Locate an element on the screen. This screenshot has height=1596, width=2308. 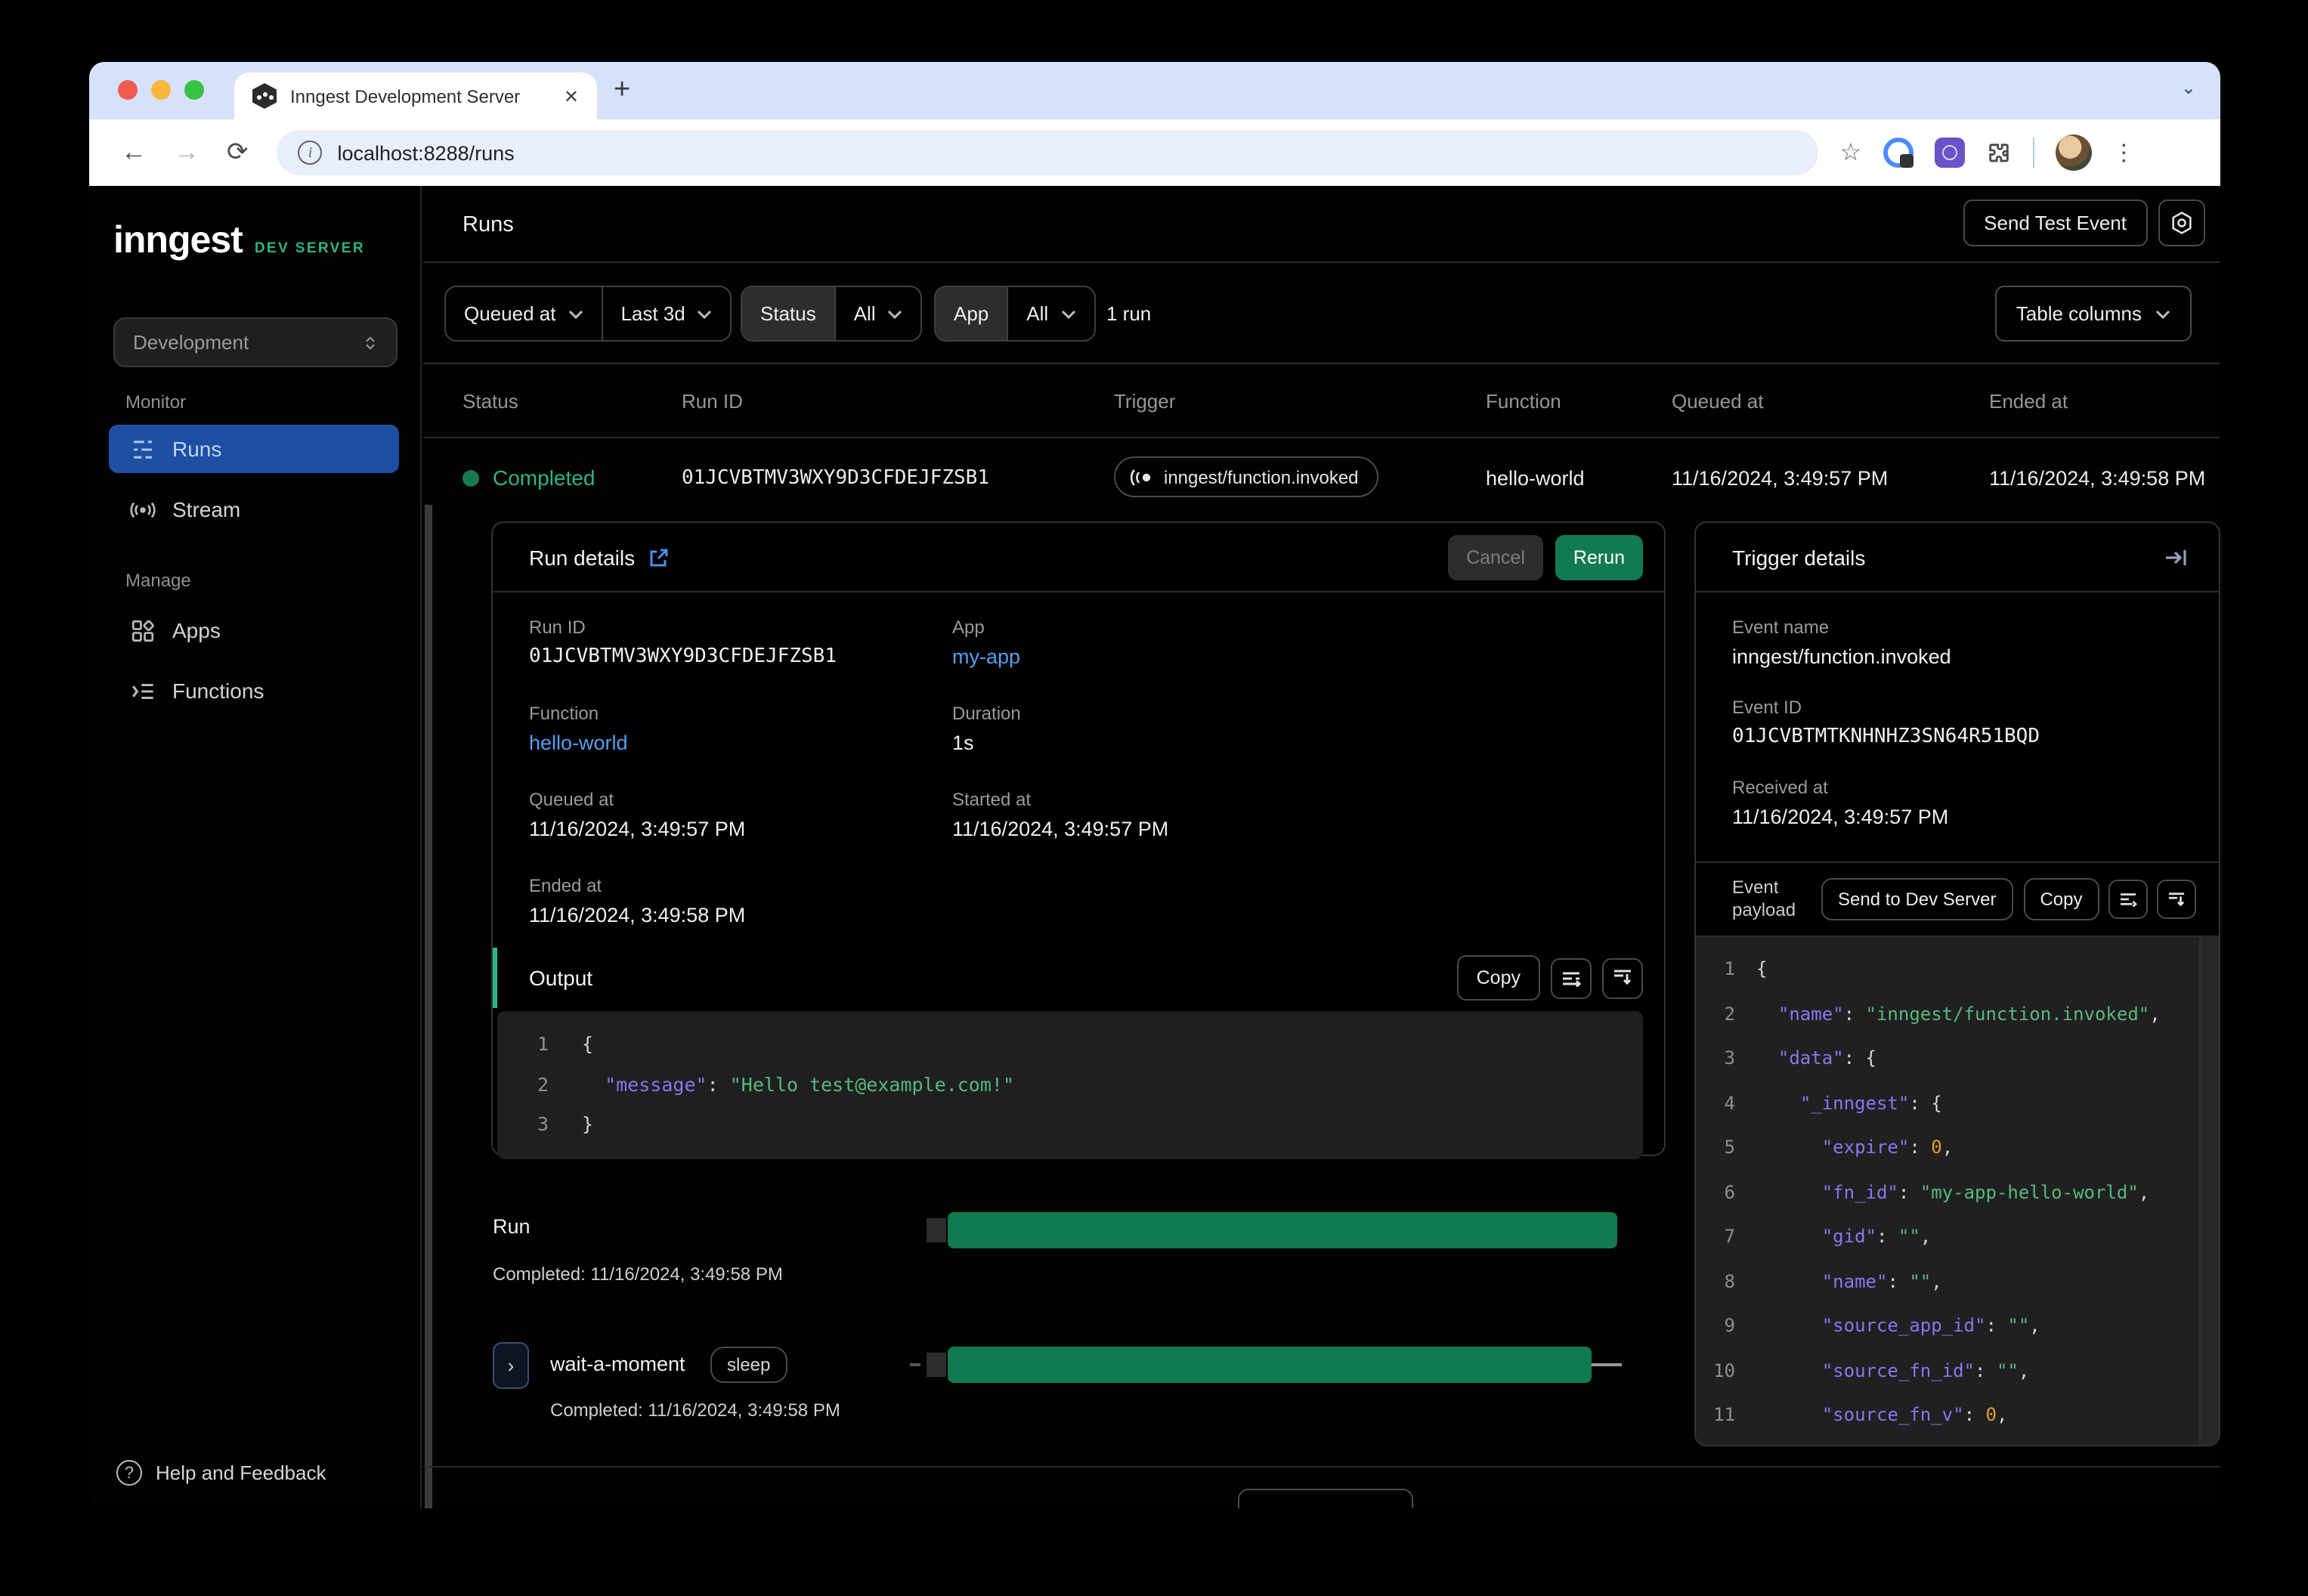
code-line: 1{ is located at coordinates (565, 1043).